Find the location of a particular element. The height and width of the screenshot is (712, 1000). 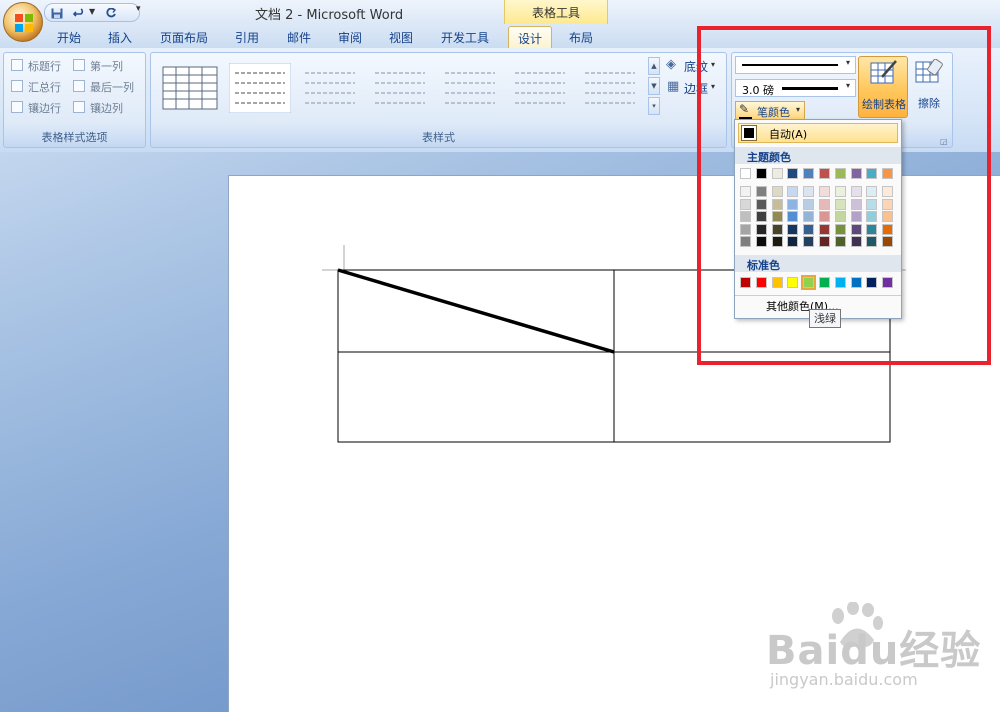

undo-icon is located at coordinates (79, 13).